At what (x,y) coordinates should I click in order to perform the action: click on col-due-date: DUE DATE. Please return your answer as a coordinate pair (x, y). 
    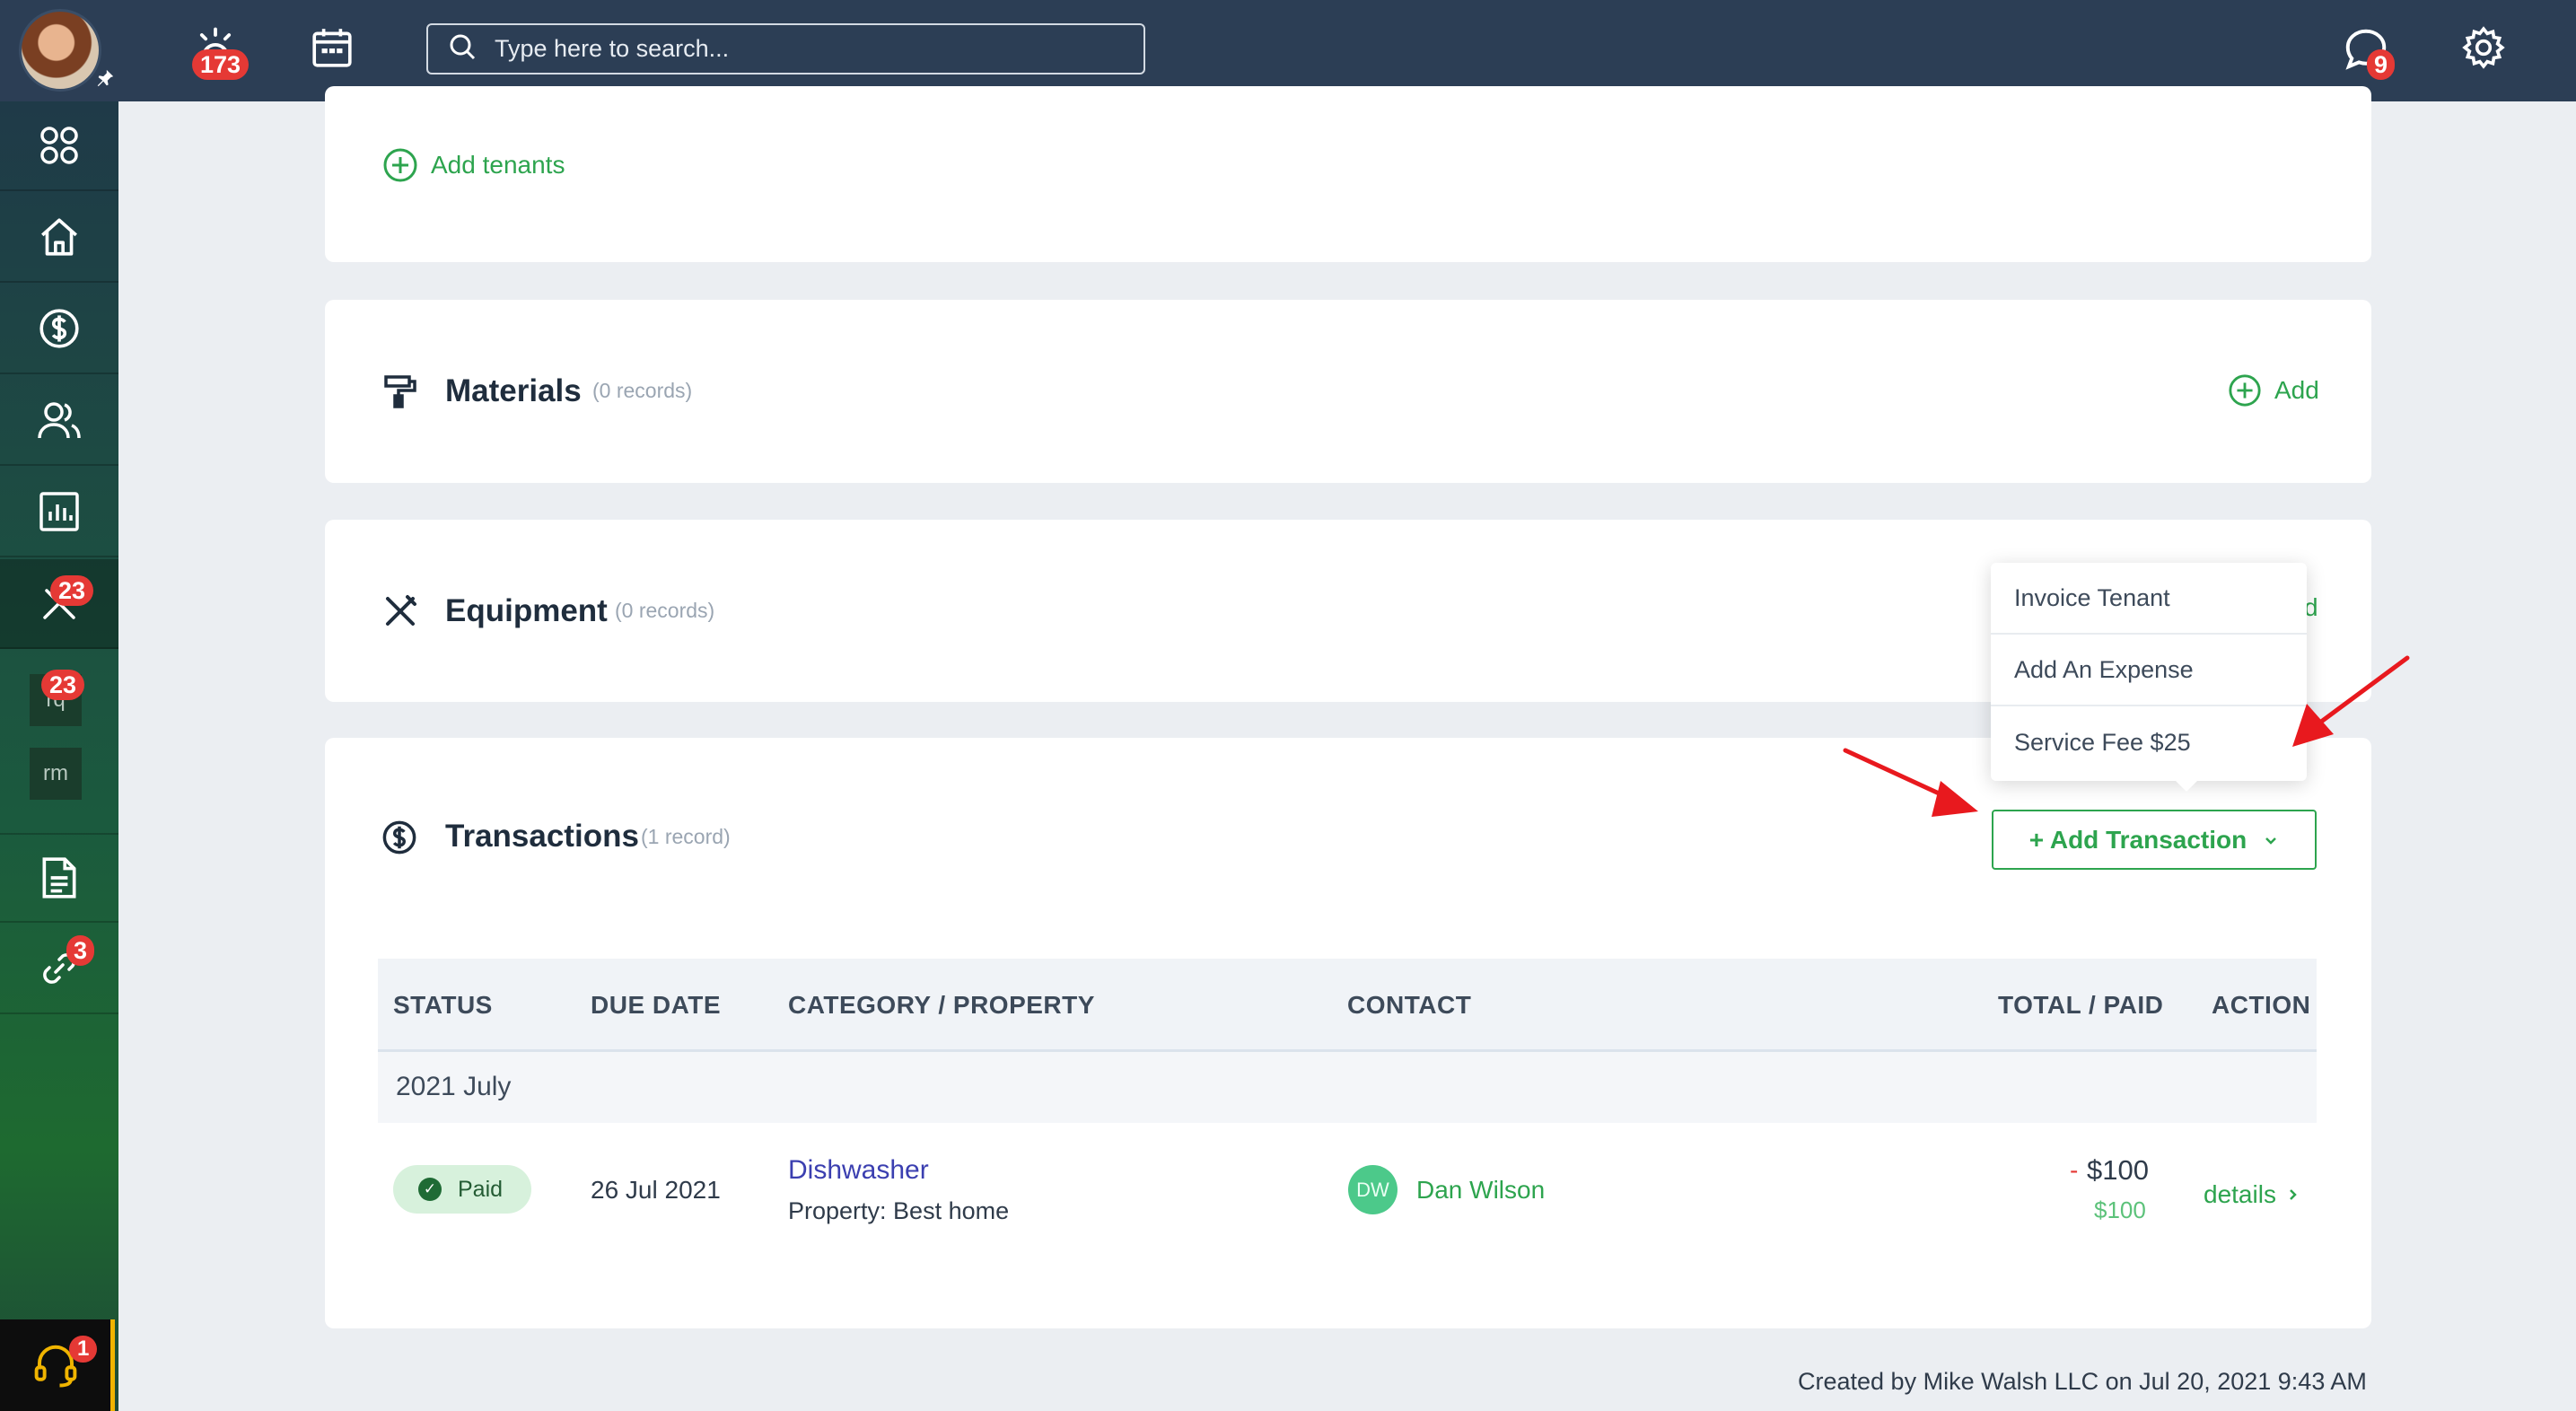
    Looking at the image, I should click on (656, 1005).